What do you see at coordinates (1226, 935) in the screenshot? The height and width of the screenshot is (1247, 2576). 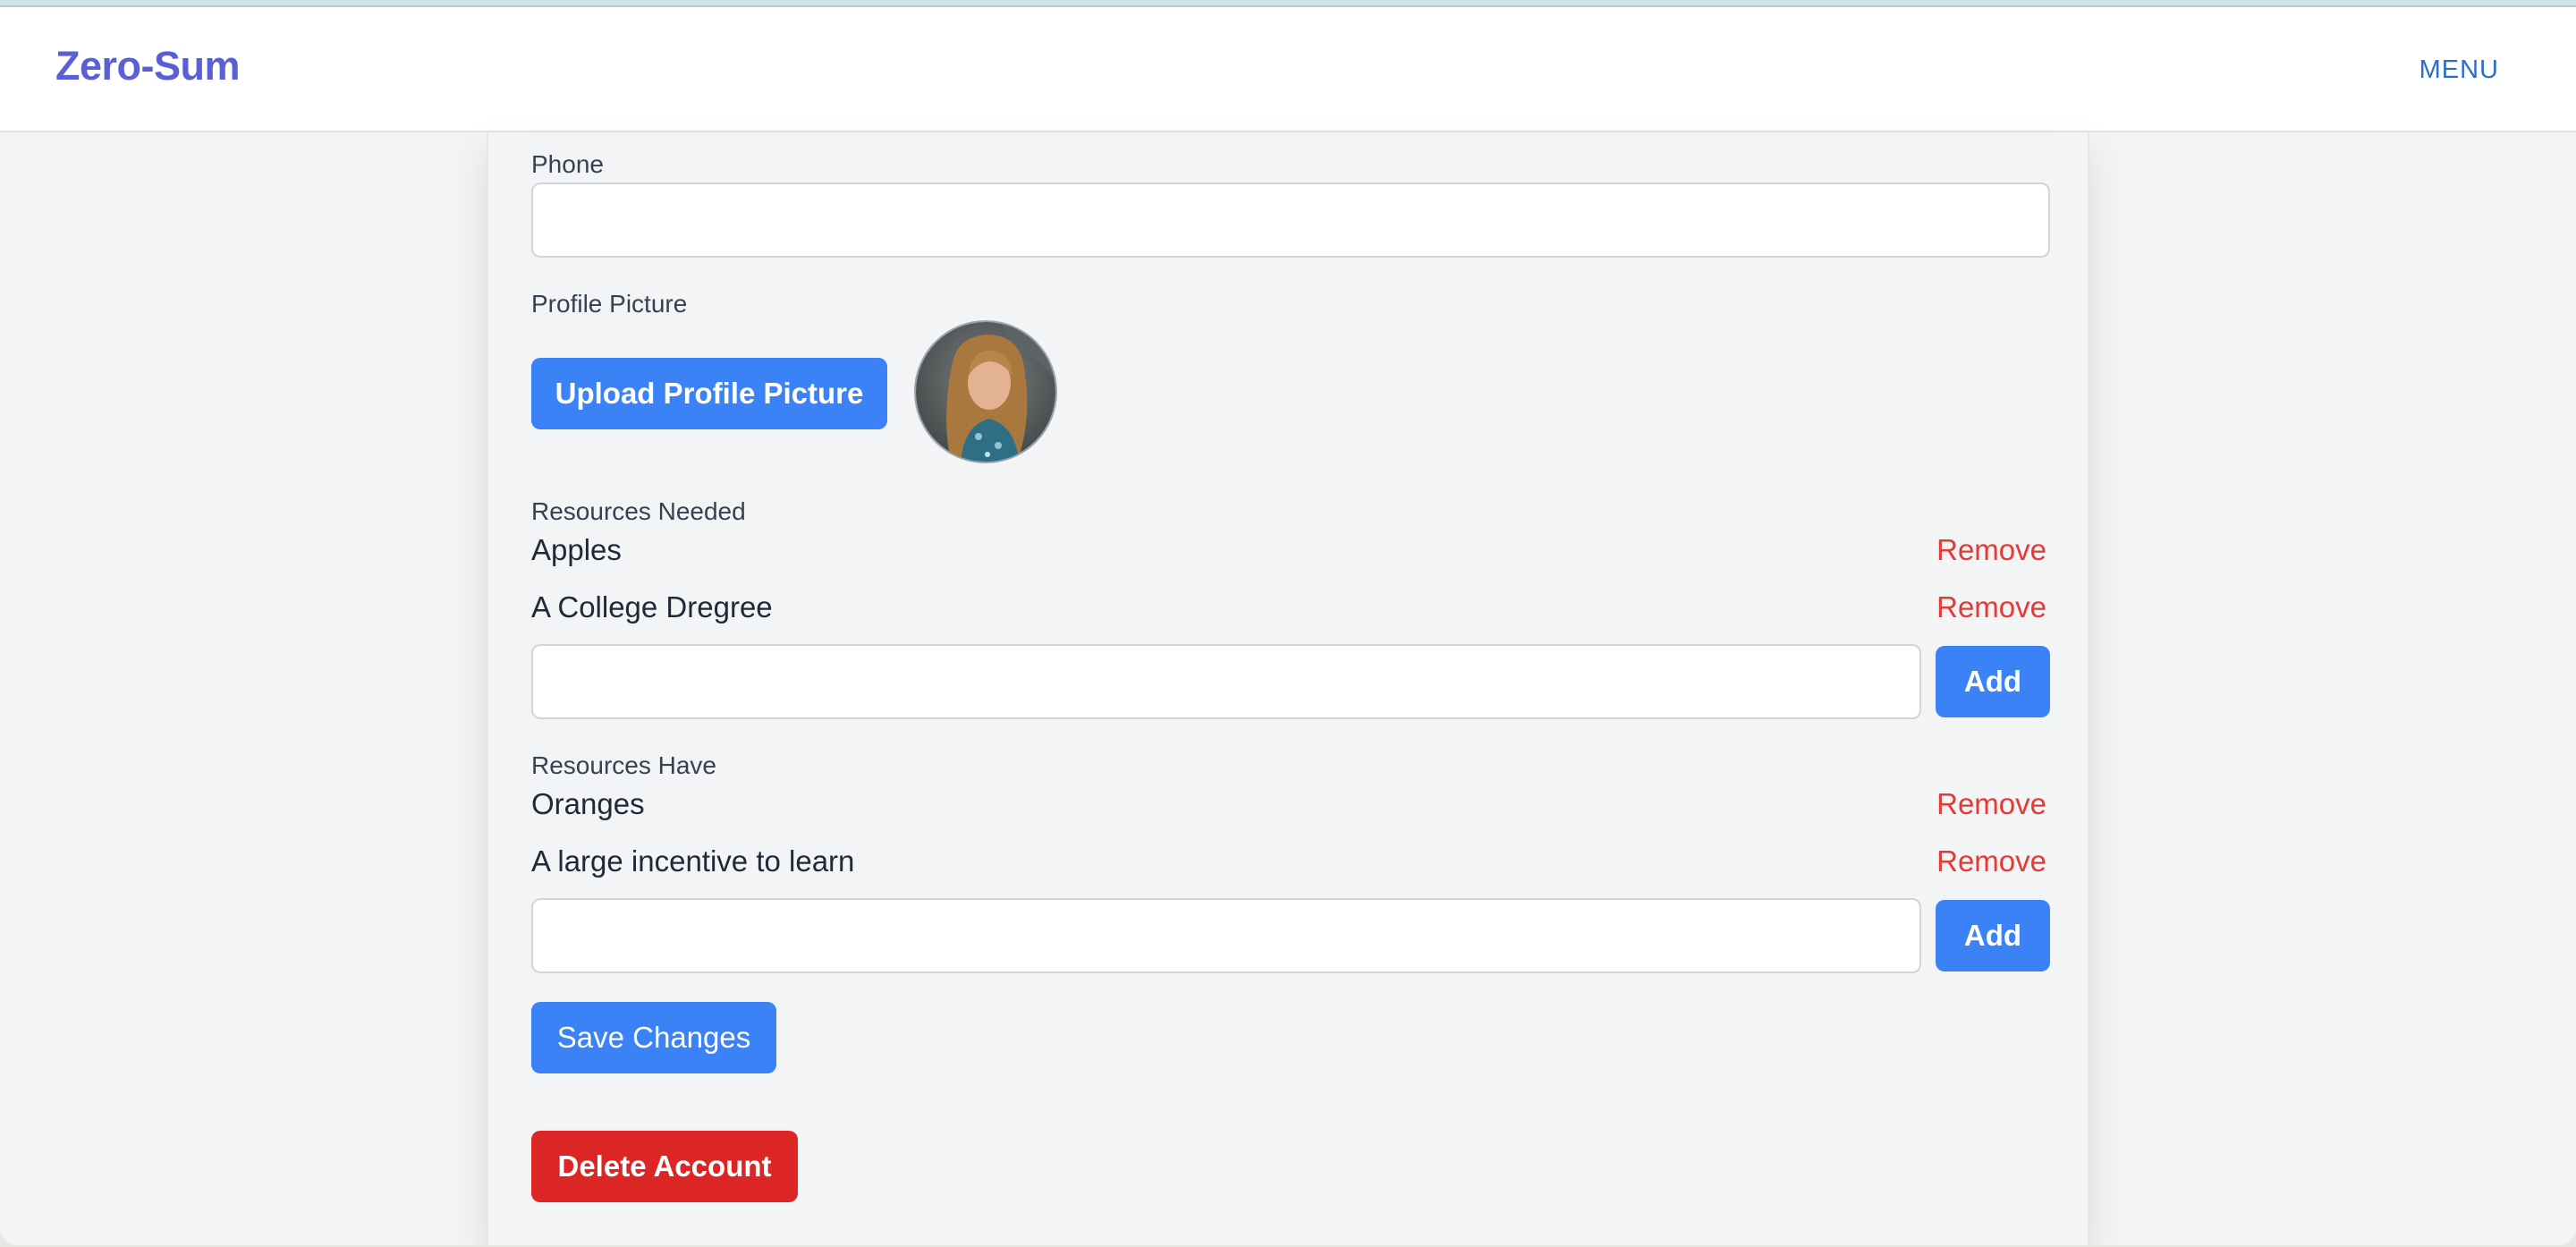 I see `resource-have-input` at bounding box center [1226, 935].